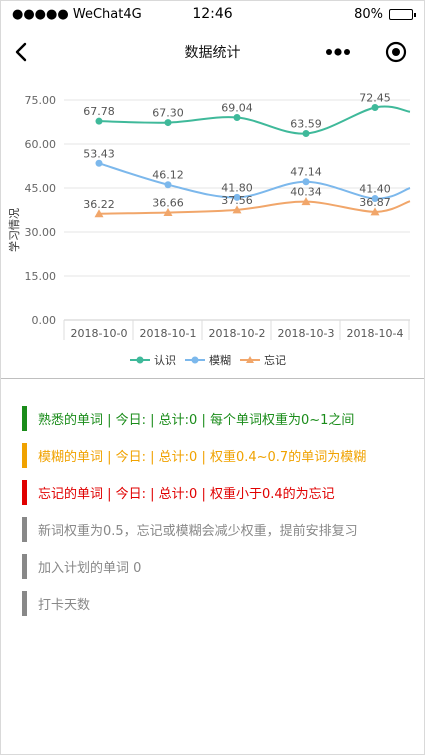 Image resolution: width=425 pixels, height=755 pixels. I want to click on data-label: 40.34, so click(306, 192).